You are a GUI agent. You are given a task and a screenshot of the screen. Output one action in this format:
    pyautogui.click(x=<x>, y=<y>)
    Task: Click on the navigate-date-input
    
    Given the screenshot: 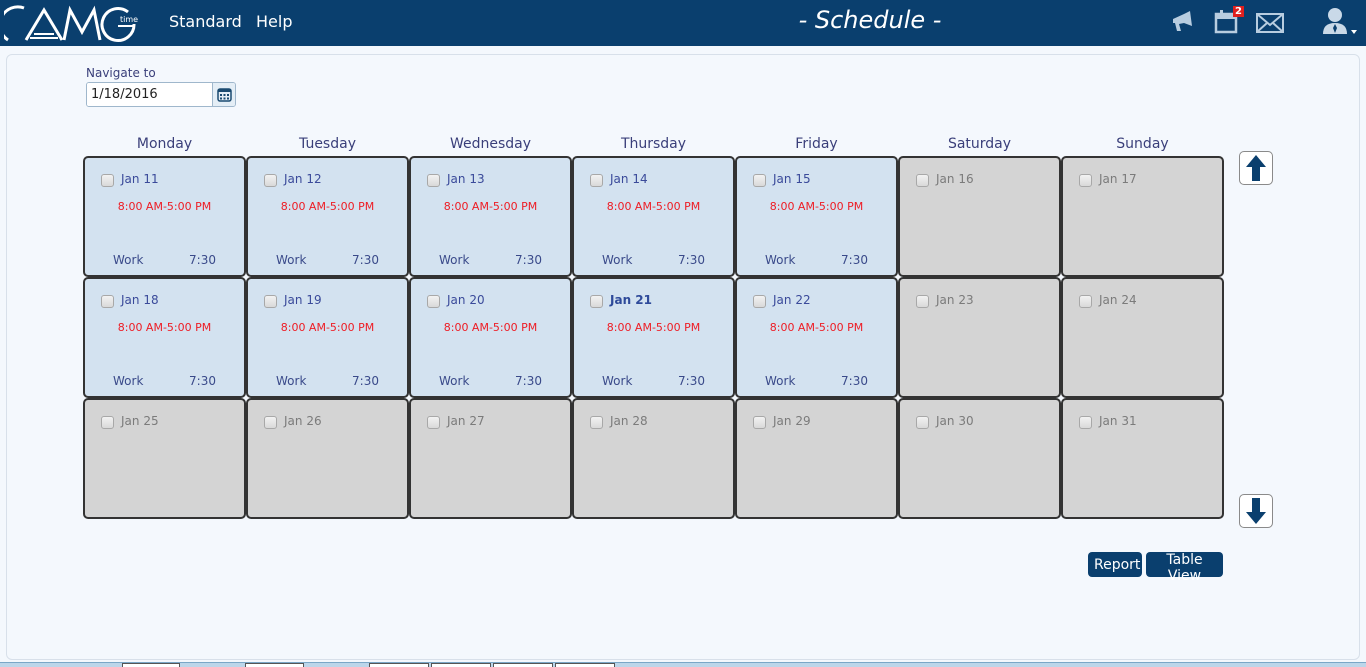 What is the action you would take?
    pyautogui.click(x=150, y=94)
    